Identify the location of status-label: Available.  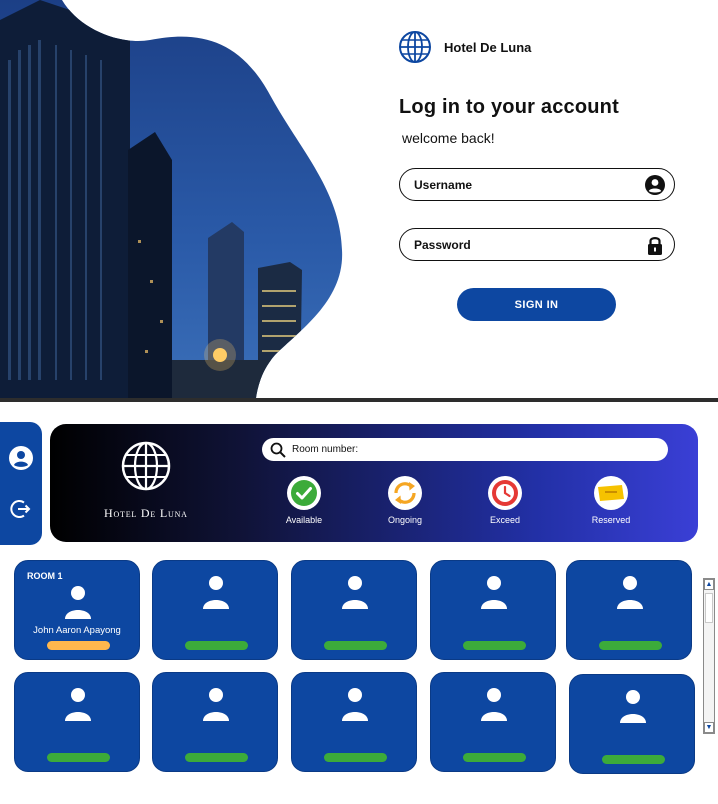
(304, 520).